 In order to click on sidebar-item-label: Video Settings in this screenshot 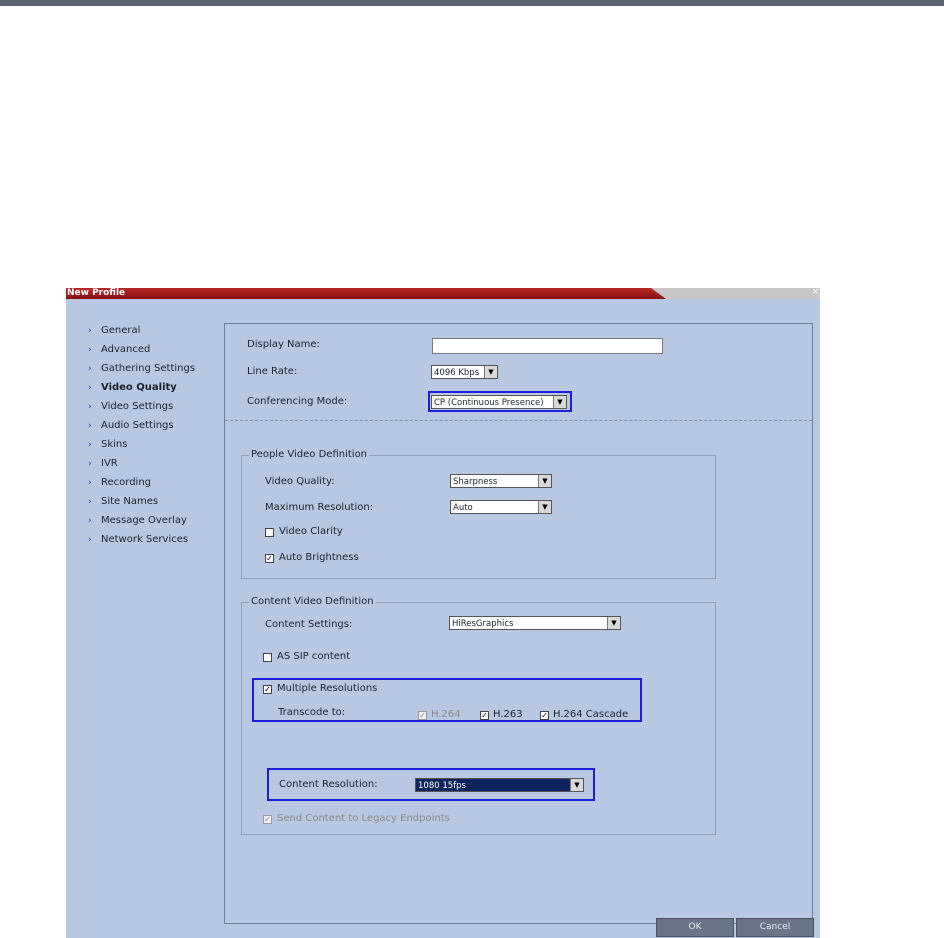, I will do `click(137, 406)`.